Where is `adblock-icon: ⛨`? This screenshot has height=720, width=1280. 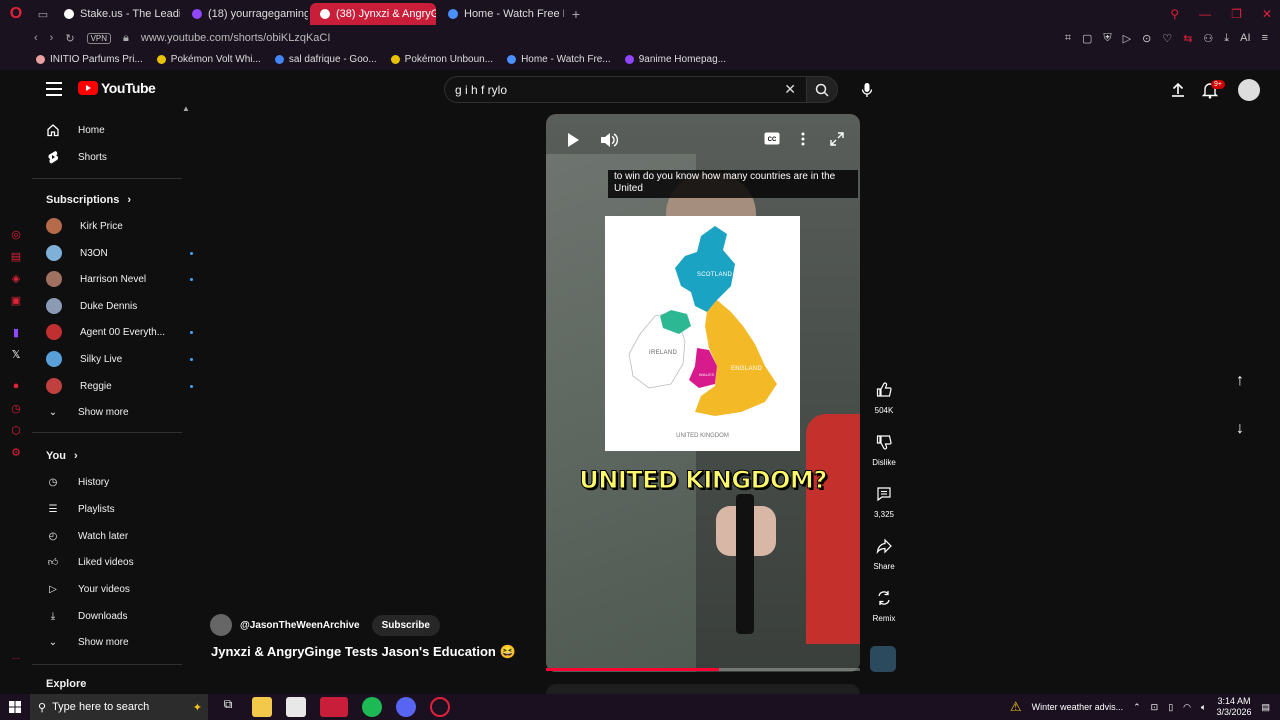 adblock-icon: ⛨ is located at coordinates (1107, 38).